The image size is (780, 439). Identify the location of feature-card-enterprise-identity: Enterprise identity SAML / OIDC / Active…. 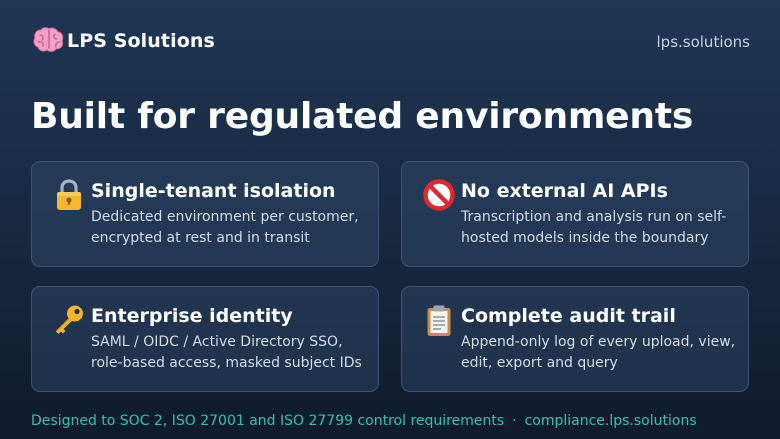
(205, 339).